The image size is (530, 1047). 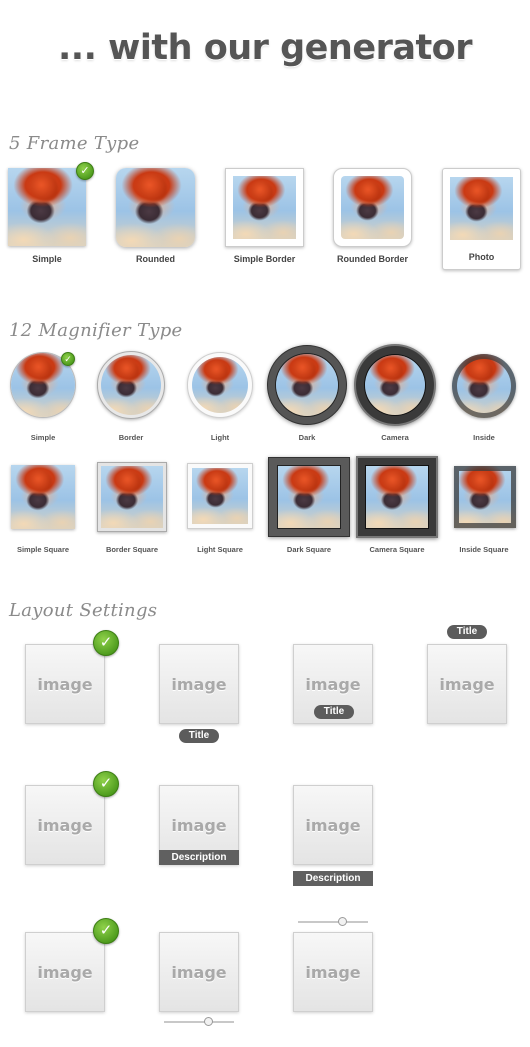 What do you see at coordinates (155, 259) in the screenshot?
I see `frame-label-rounded: Rounded` at bounding box center [155, 259].